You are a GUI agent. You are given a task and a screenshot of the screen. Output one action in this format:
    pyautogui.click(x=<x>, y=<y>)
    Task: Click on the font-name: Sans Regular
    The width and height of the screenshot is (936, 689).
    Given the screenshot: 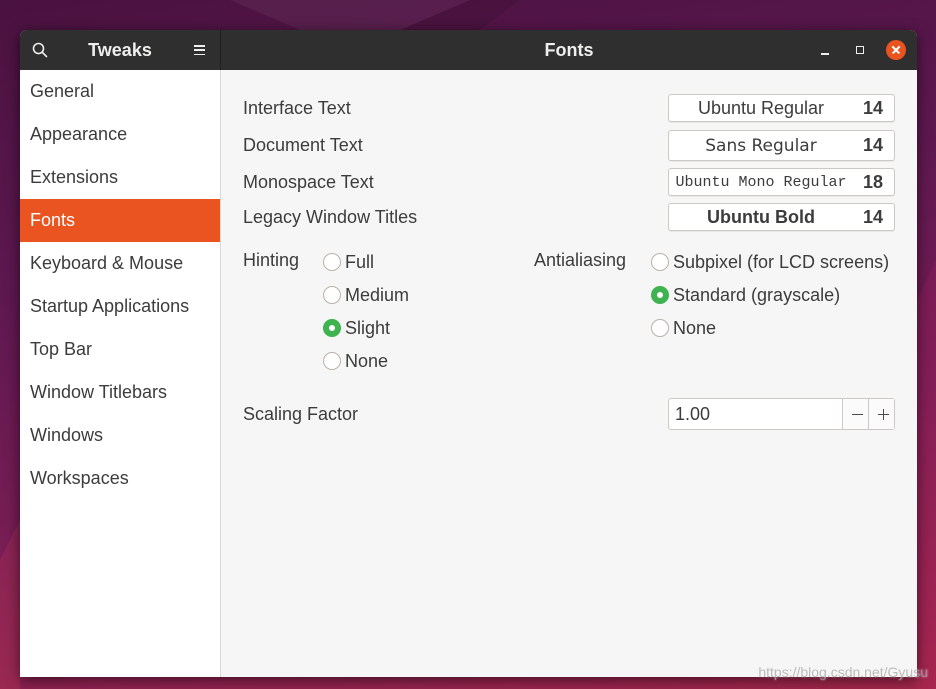 What is the action you would take?
    pyautogui.click(x=761, y=145)
    